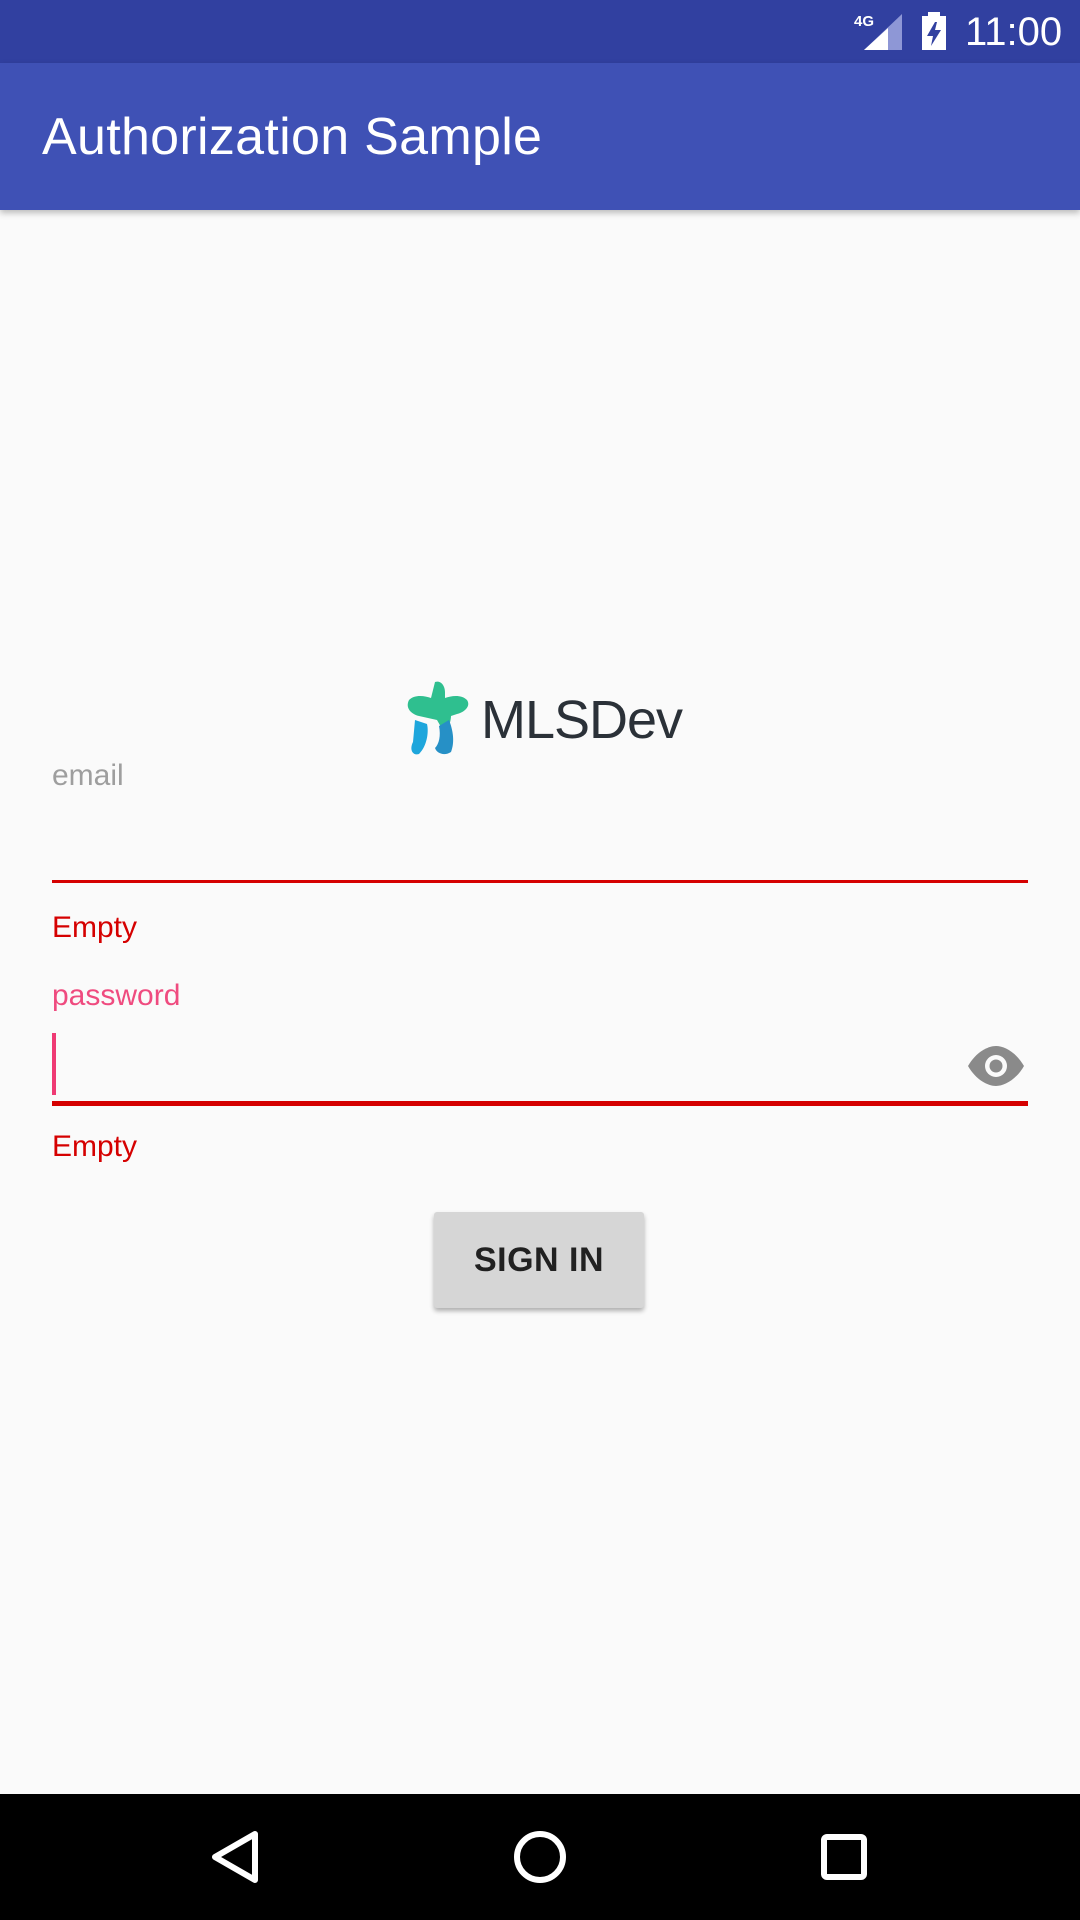  I want to click on password-label: password, so click(116, 995).